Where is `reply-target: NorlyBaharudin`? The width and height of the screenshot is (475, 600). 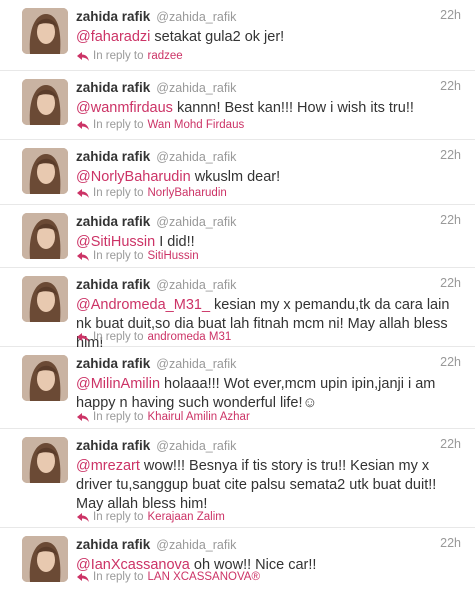 reply-target: NorlyBaharudin is located at coordinates (187, 193).